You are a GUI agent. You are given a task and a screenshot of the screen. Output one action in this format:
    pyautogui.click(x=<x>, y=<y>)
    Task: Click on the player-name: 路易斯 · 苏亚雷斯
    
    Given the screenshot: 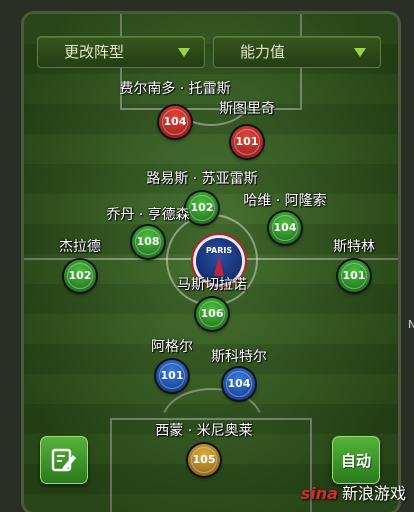 What is the action you would take?
    pyautogui.click(x=202, y=179)
    